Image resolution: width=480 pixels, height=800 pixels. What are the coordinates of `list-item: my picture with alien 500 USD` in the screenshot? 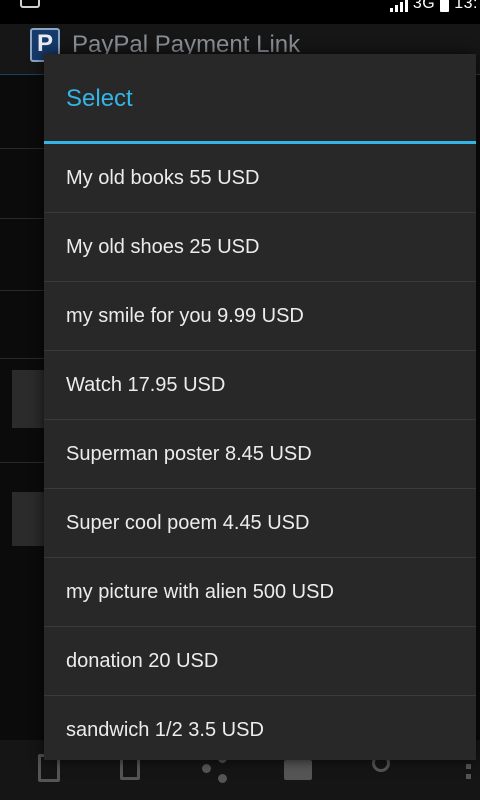 It's located at (260, 592).